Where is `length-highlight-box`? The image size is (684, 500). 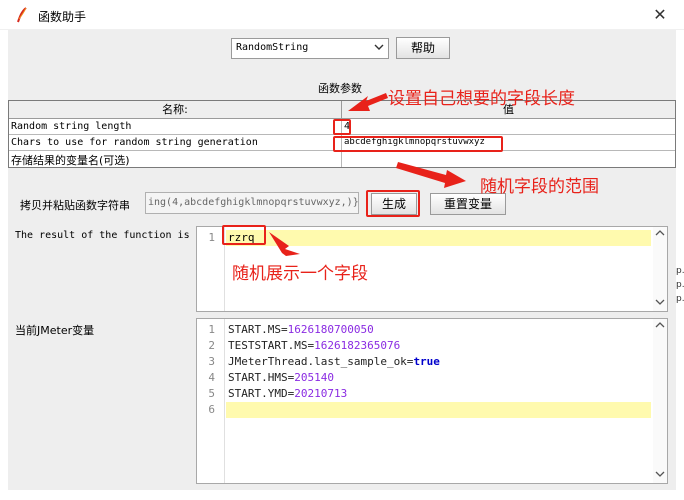
length-highlight-box is located at coordinates (342, 127).